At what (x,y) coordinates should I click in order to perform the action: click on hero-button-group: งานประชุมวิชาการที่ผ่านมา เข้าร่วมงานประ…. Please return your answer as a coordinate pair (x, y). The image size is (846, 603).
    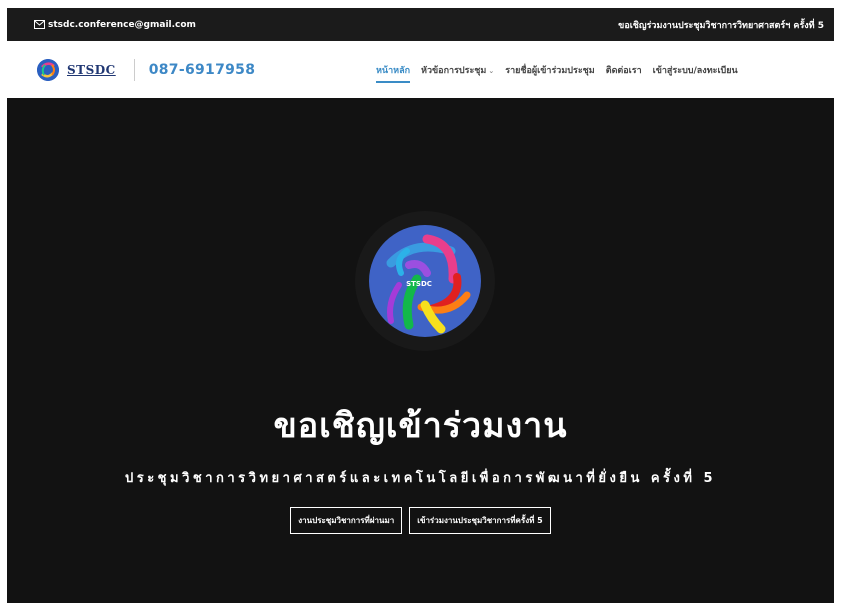
    Looking at the image, I should click on (420, 520).